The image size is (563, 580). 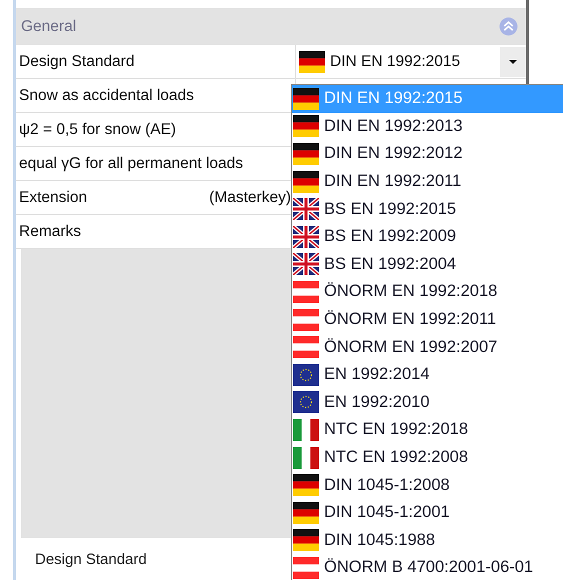 I want to click on dropdown-option: DIN 1045-1:2001, so click(x=427, y=512).